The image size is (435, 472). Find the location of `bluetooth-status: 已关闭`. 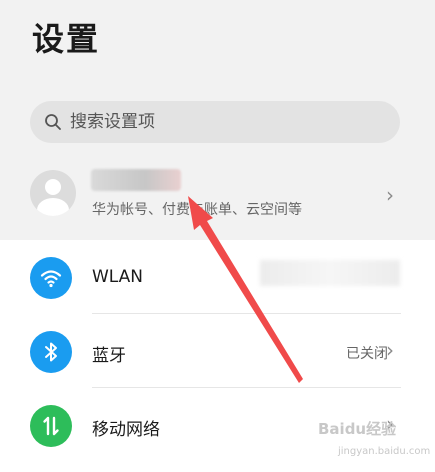

bluetooth-status: 已关闭 is located at coordinates (367, 354).